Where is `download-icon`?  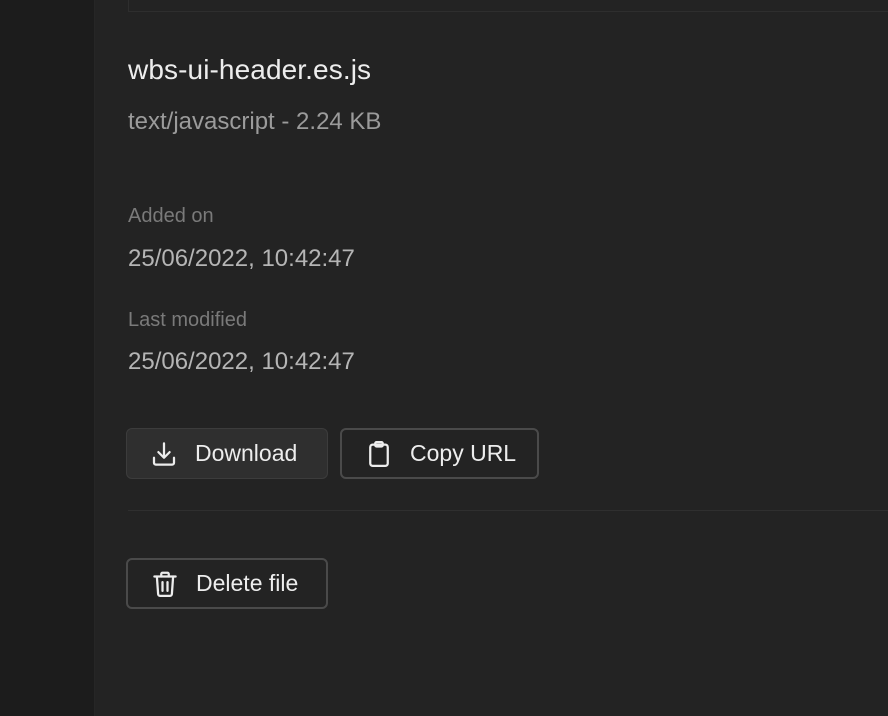 download-icon is located at coordinates (164, 454).